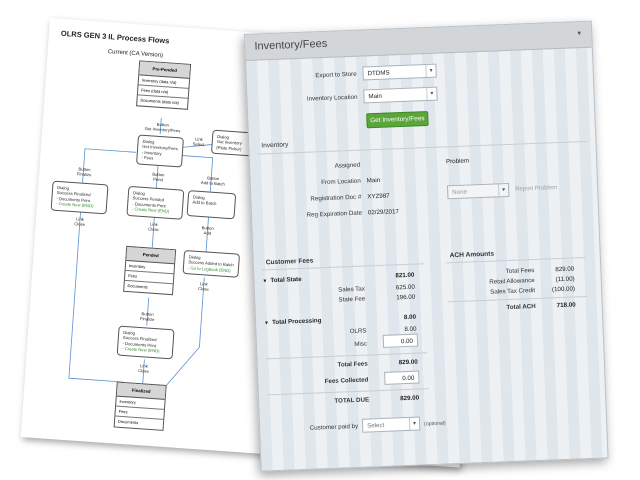  Describe the element at coordinates (373, 180) in the screenshot. I see `from-location-value: Main` at that location.